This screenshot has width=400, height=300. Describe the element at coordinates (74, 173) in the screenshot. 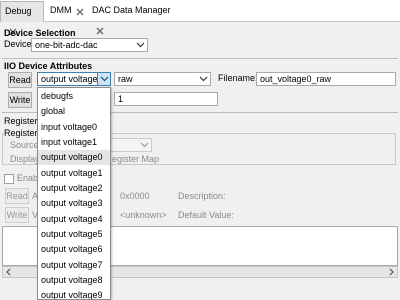

I see `dropdown-option: output voltage1` at that location.